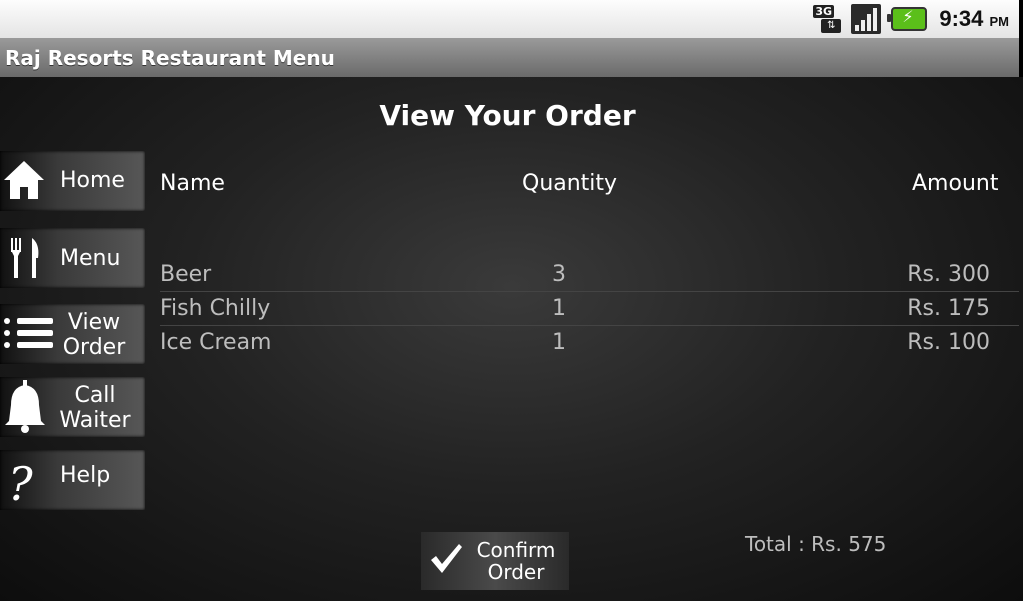  I want to click on clock: 9:34 PM, so click(974, 19).